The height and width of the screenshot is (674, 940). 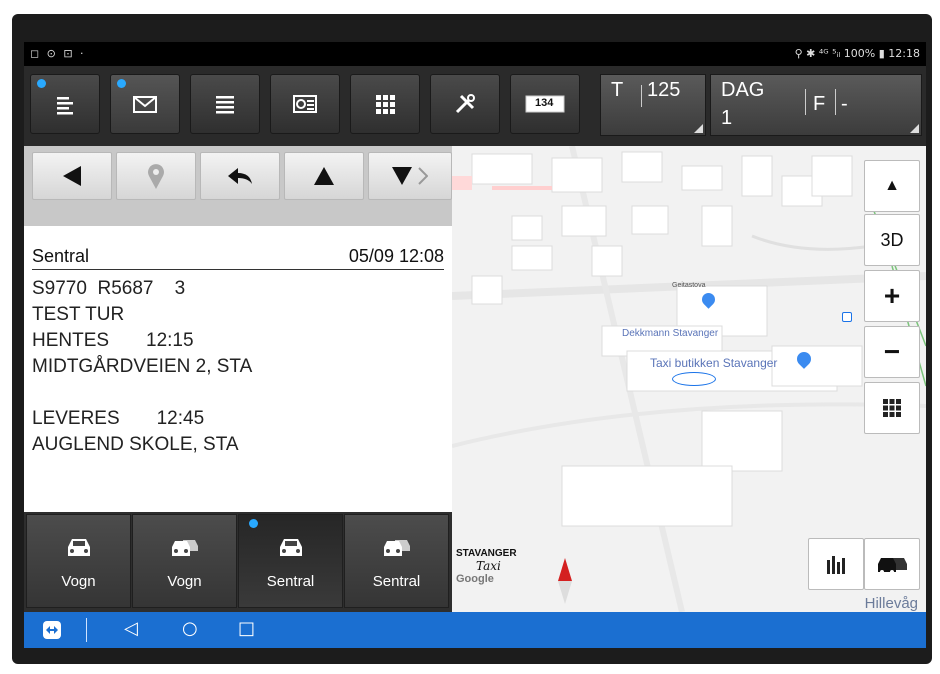 I want to click on north-arrow-icon: ▲, so click(x=892, y=185).